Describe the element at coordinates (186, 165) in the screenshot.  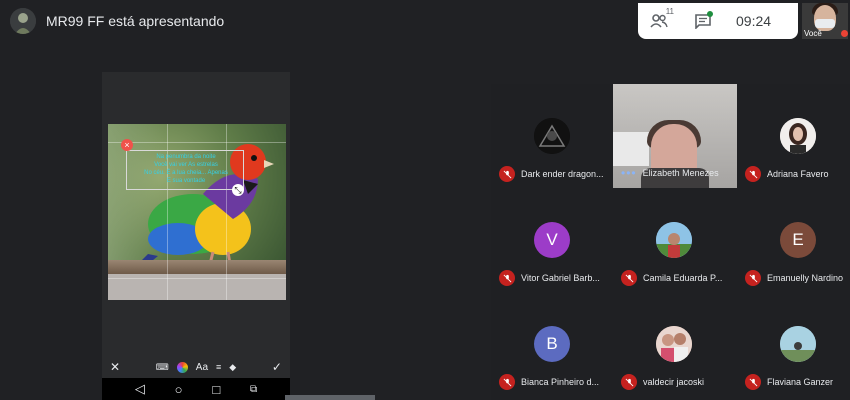
I see `caption-line: Você vai ver As estrelas` at that location.